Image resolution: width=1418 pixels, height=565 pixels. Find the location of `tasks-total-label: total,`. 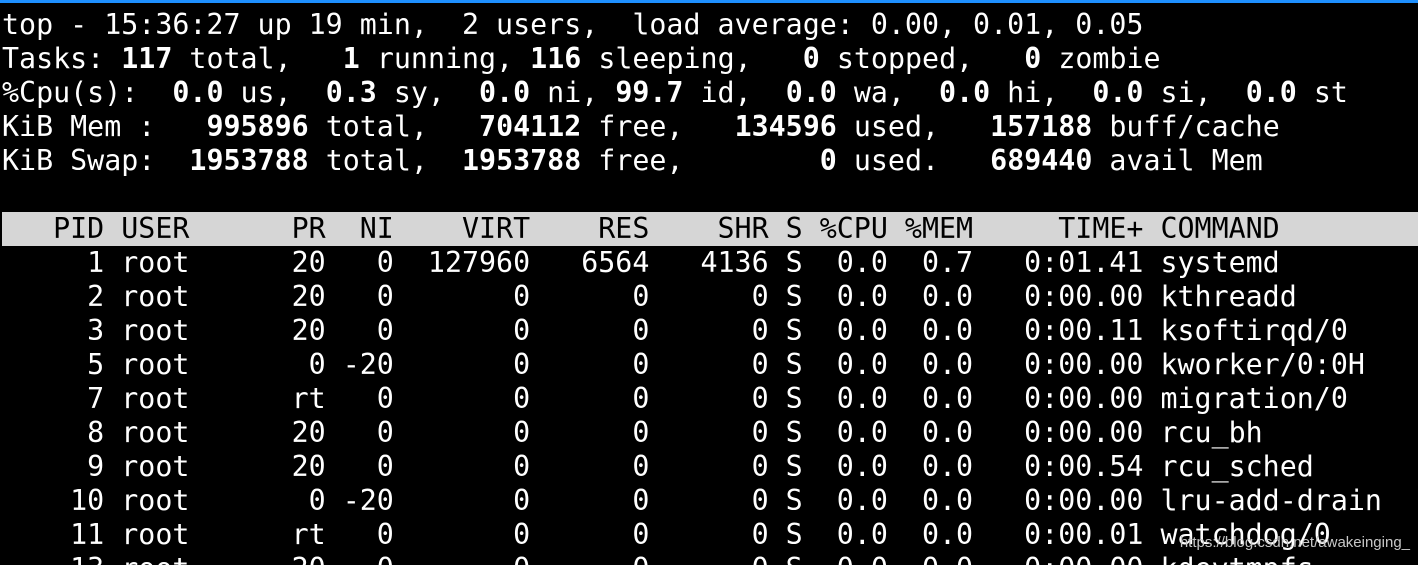

tasks-total-label: total, is located at coordinates (257, 58).